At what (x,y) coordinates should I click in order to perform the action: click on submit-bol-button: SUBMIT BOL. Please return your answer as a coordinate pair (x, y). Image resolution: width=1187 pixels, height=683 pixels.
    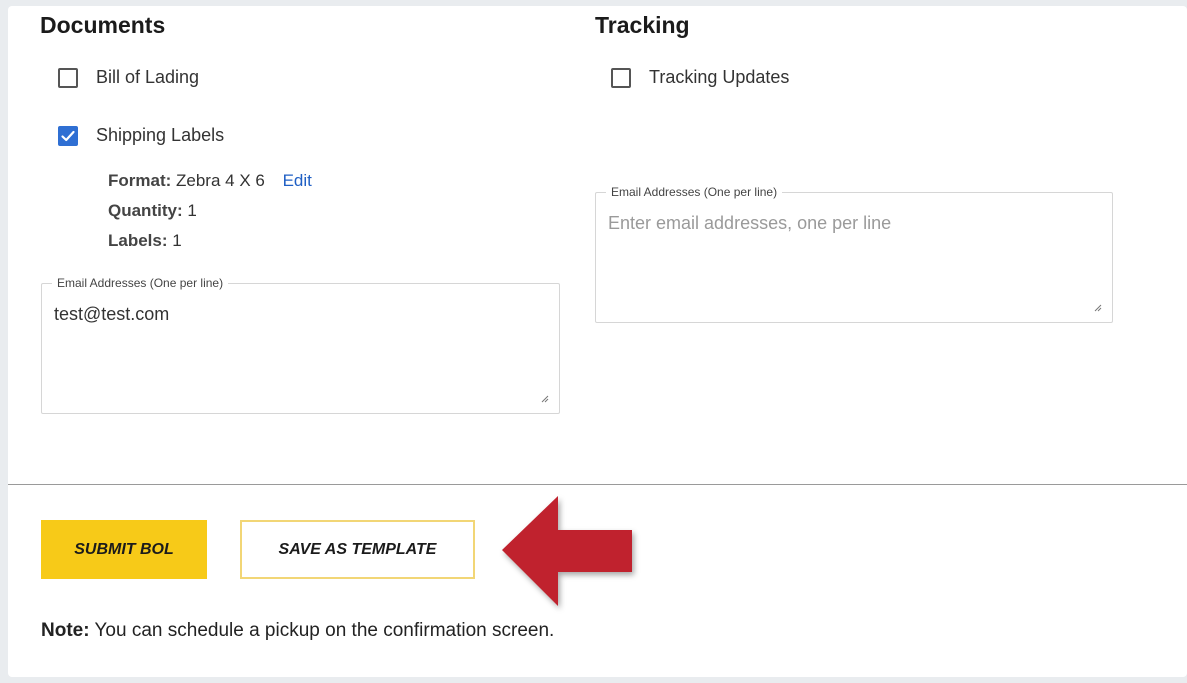
    Looking at the image, I should click on (124, 549).